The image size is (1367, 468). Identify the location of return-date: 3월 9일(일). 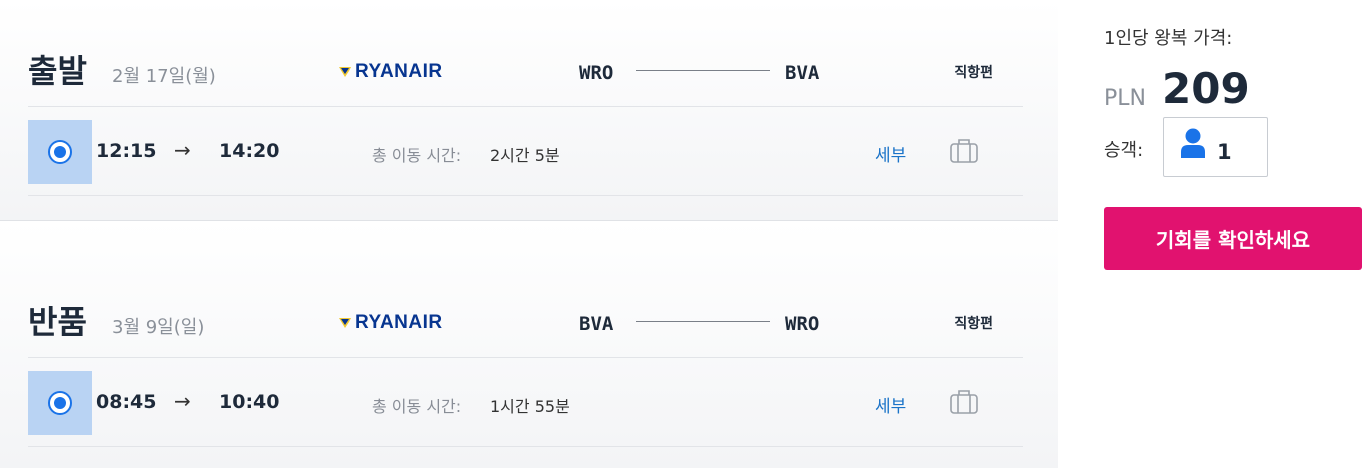
(158, 327).